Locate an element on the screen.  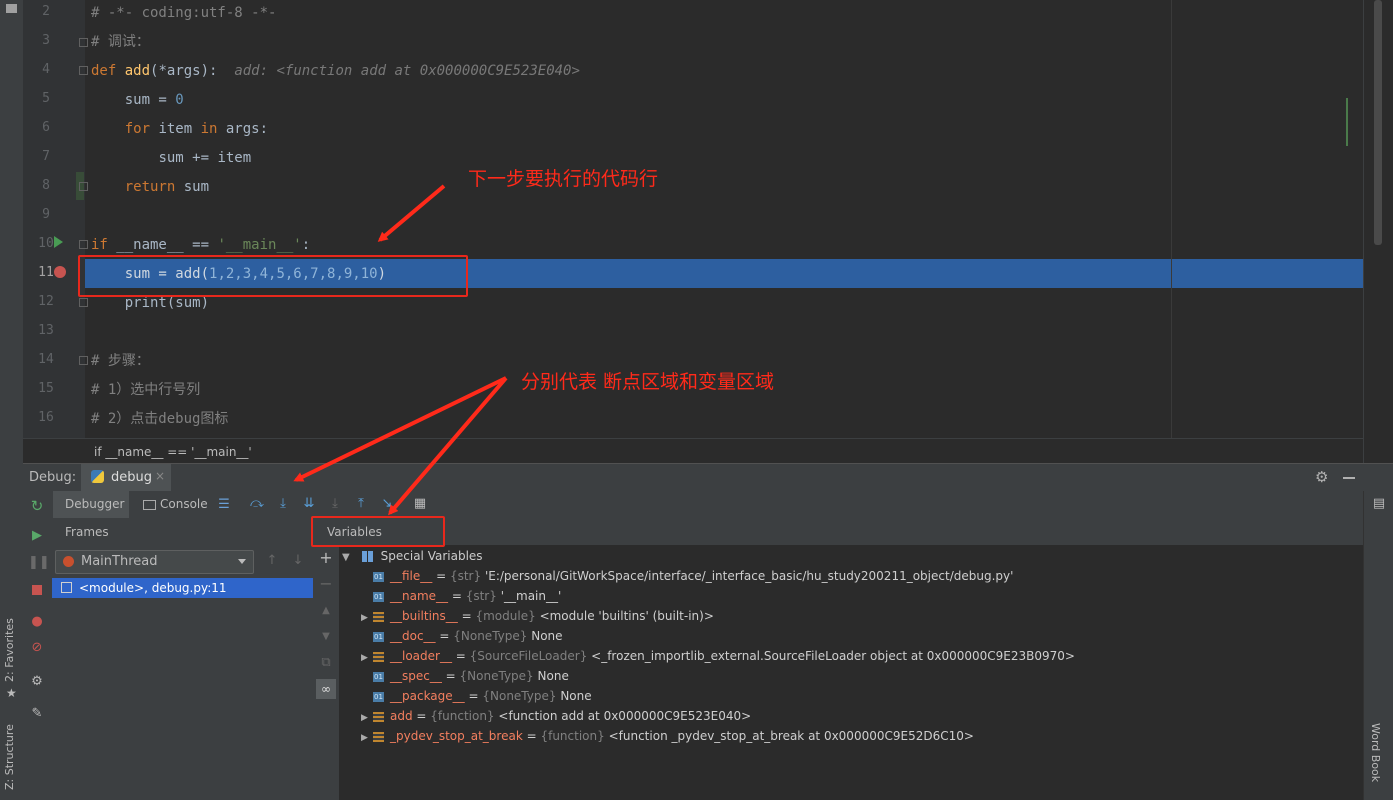
arrow-to-breakpoint-area is located at coordinates (400, 429).